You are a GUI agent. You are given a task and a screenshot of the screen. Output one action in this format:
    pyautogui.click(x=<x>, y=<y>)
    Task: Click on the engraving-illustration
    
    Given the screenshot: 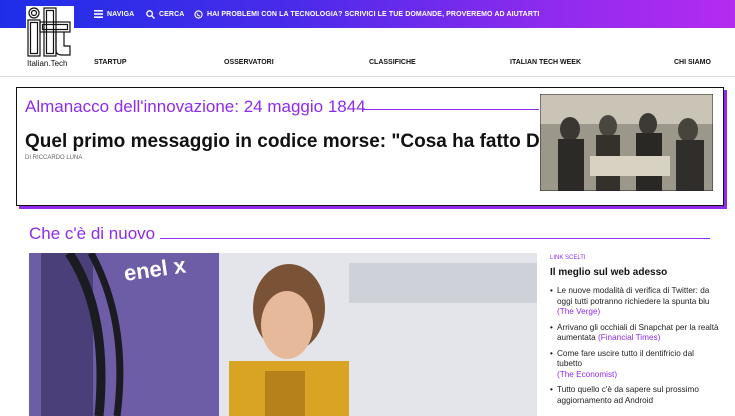 What is the action you would take?
    pyautogui.click(x=626, y=142)
    